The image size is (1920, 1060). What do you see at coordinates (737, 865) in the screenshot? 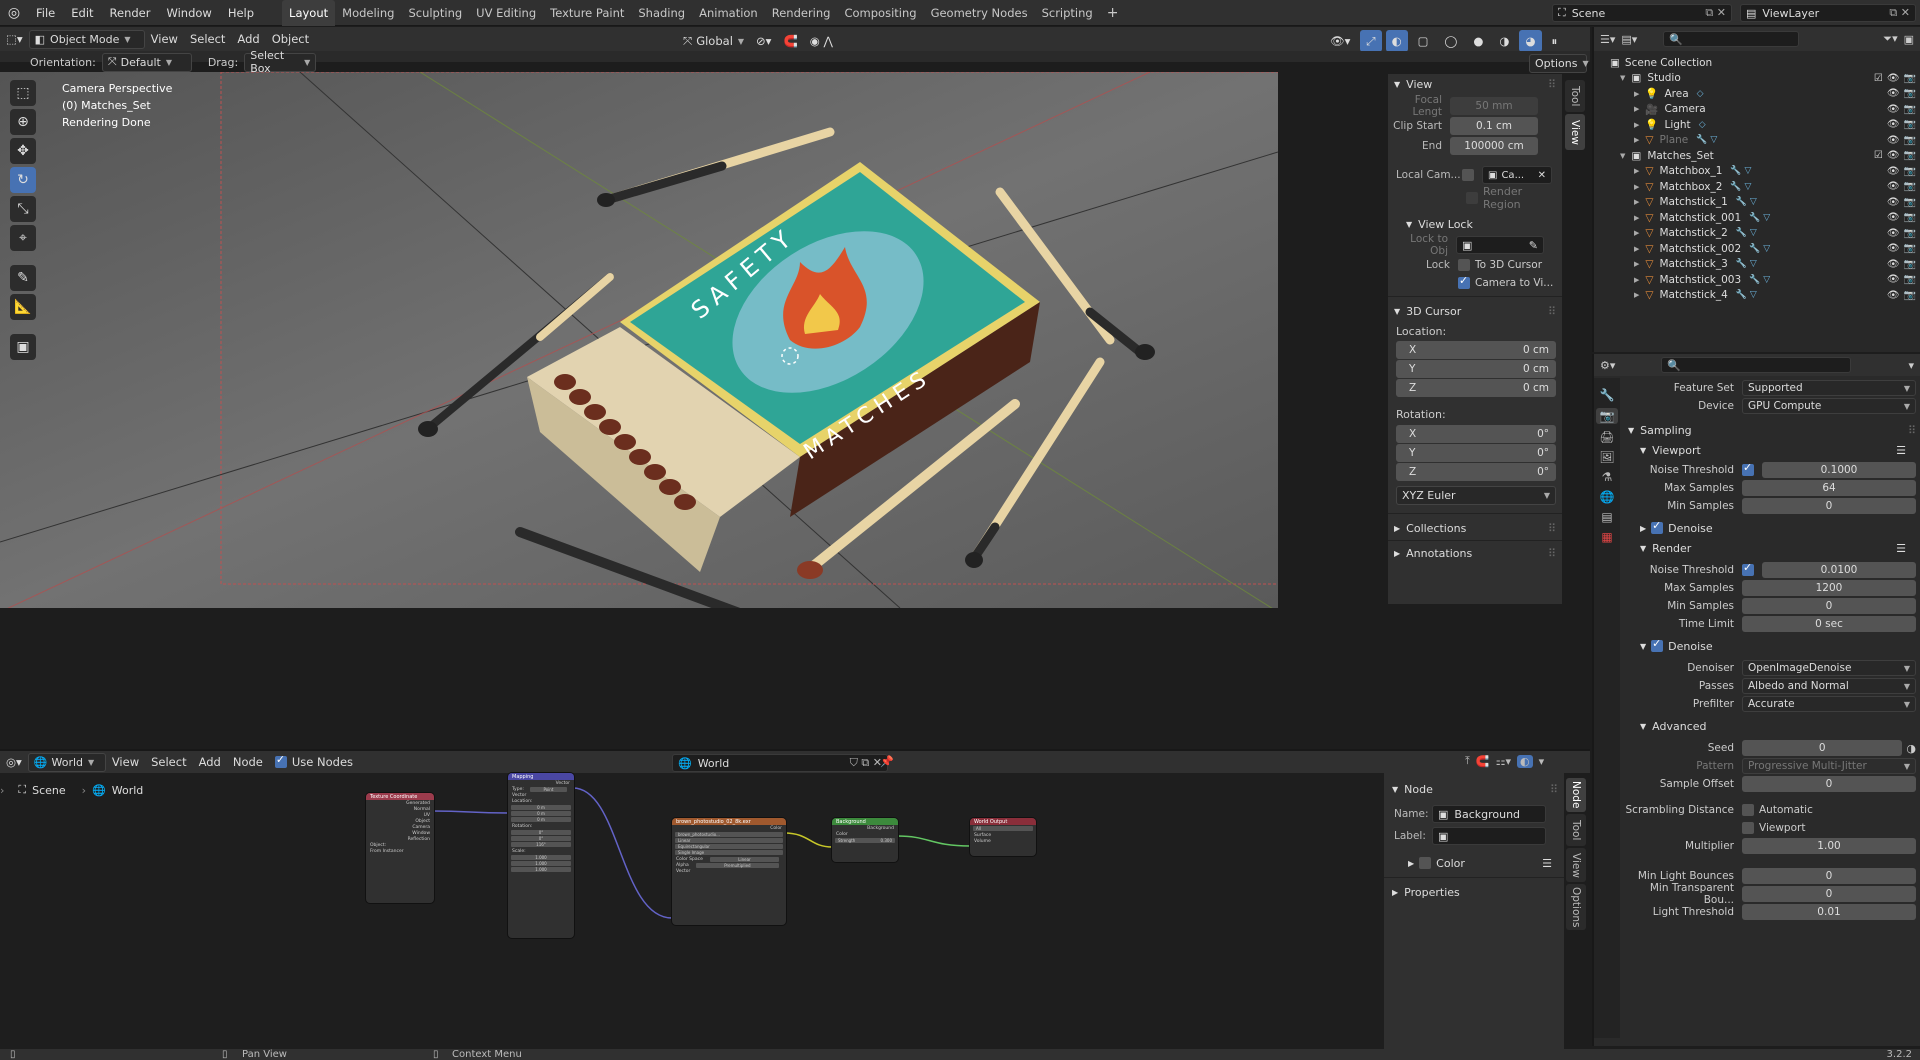
I see `node-alpha-value: Premultiplied` at bounding box center [737, 865].